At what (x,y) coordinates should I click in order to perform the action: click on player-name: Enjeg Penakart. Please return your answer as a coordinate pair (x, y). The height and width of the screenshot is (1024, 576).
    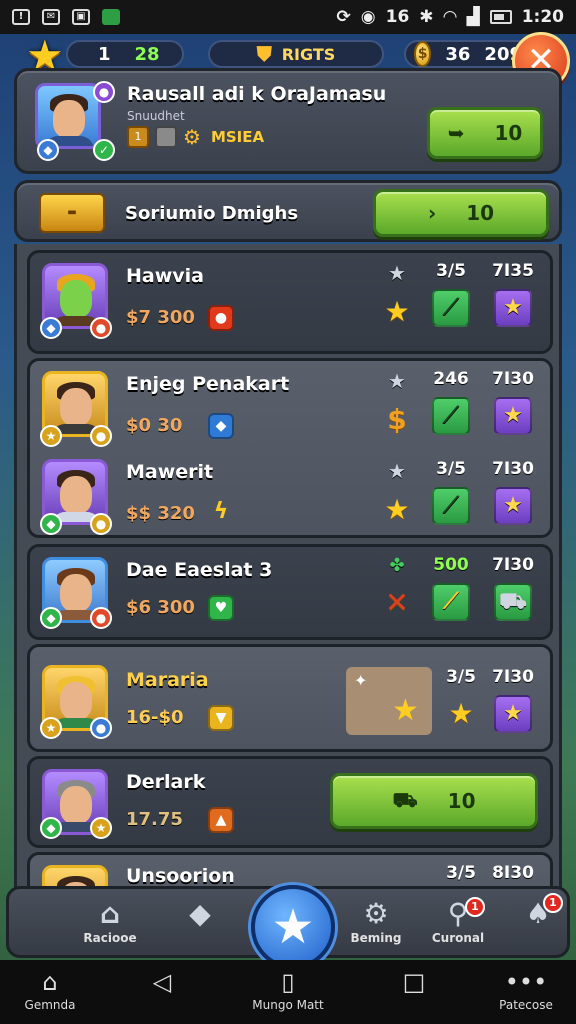
    Looking at the image, I should click on (208, 384).